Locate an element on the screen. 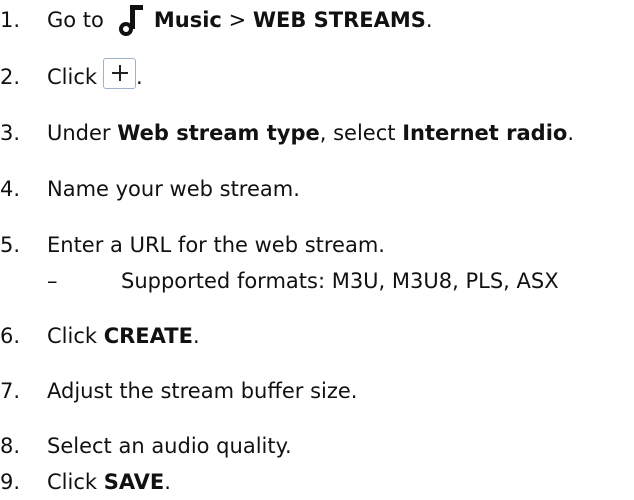 This screenshot has height=500, width=634. step-number: 6. is located at coordinates (10, 336).